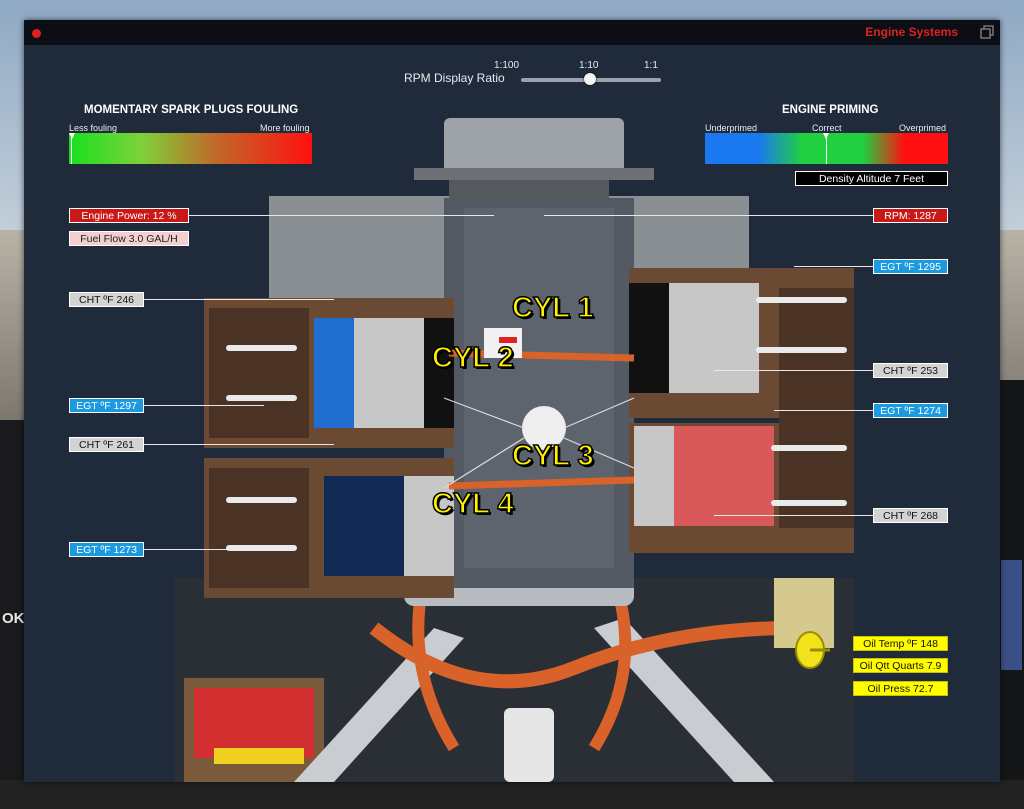 This screenshot has height=809, width=1024. What do you see at coordinates (900, 688) in the screenshot?
I see `oil-pressure-tag: Oil Press 72.7` at bounding box center [900, 688].